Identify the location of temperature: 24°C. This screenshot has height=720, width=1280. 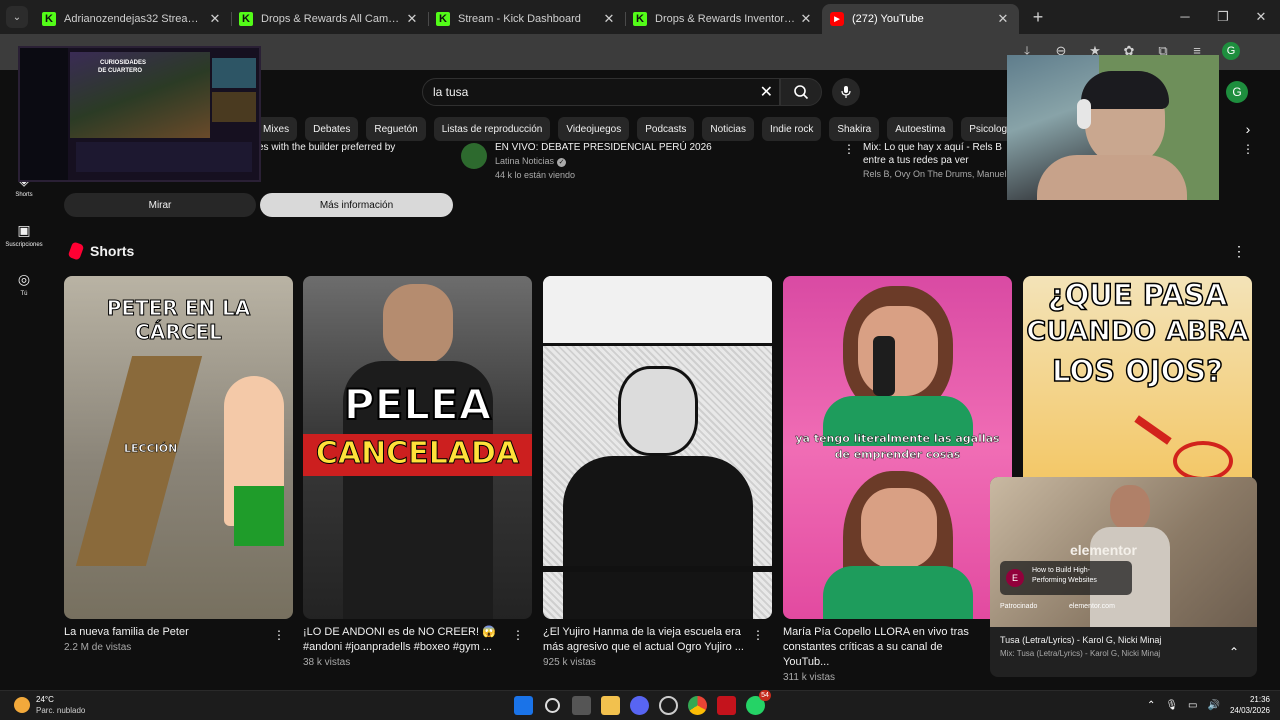
(45, 699).